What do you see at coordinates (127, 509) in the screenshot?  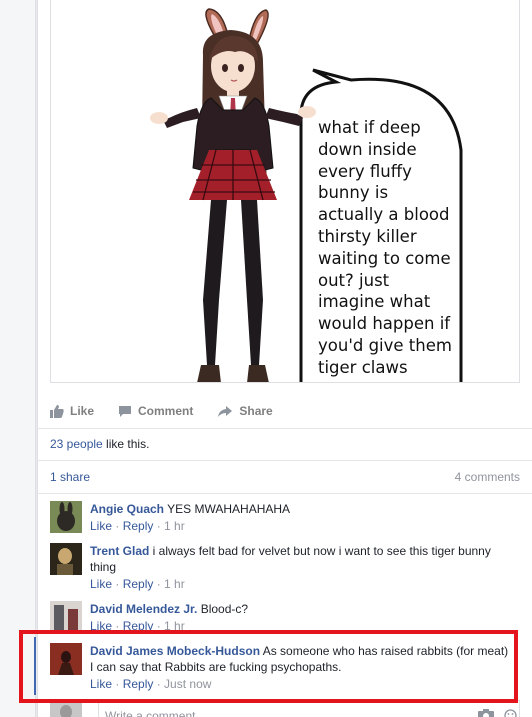 I see `comment-author: Angie Quach` at bounding box center [127, 509].